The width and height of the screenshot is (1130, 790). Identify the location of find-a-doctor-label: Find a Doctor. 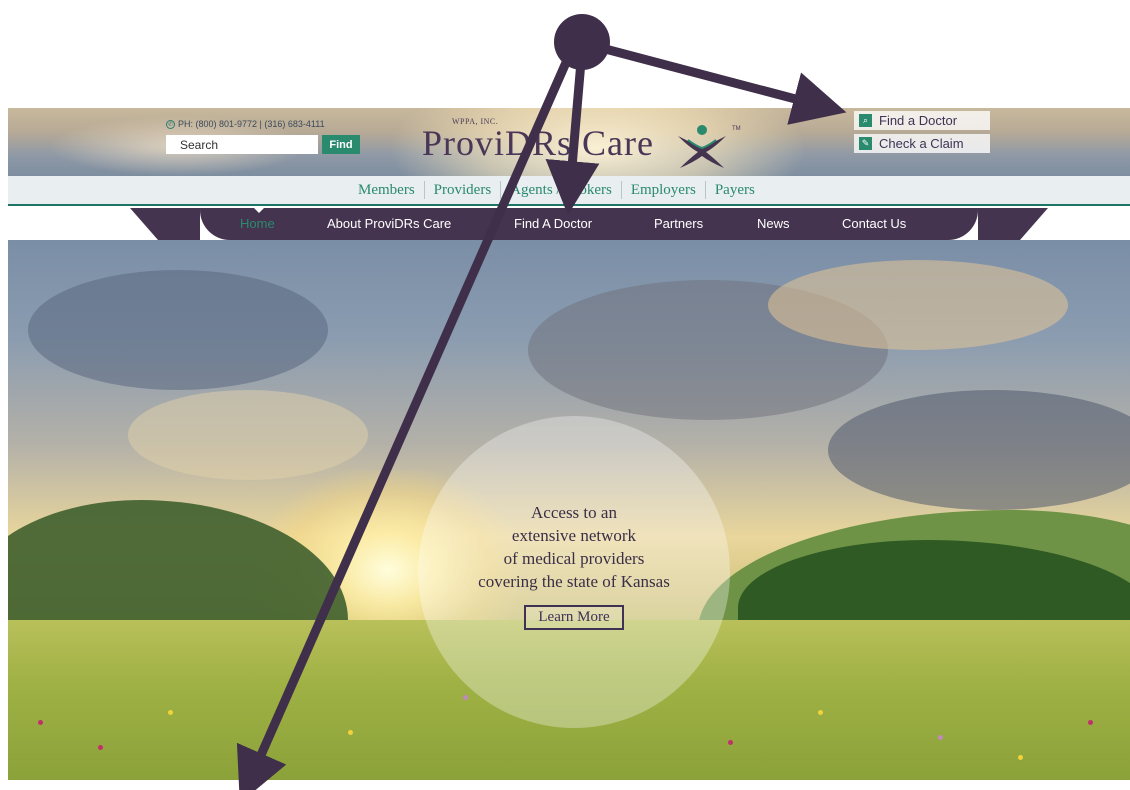
(918, 120).